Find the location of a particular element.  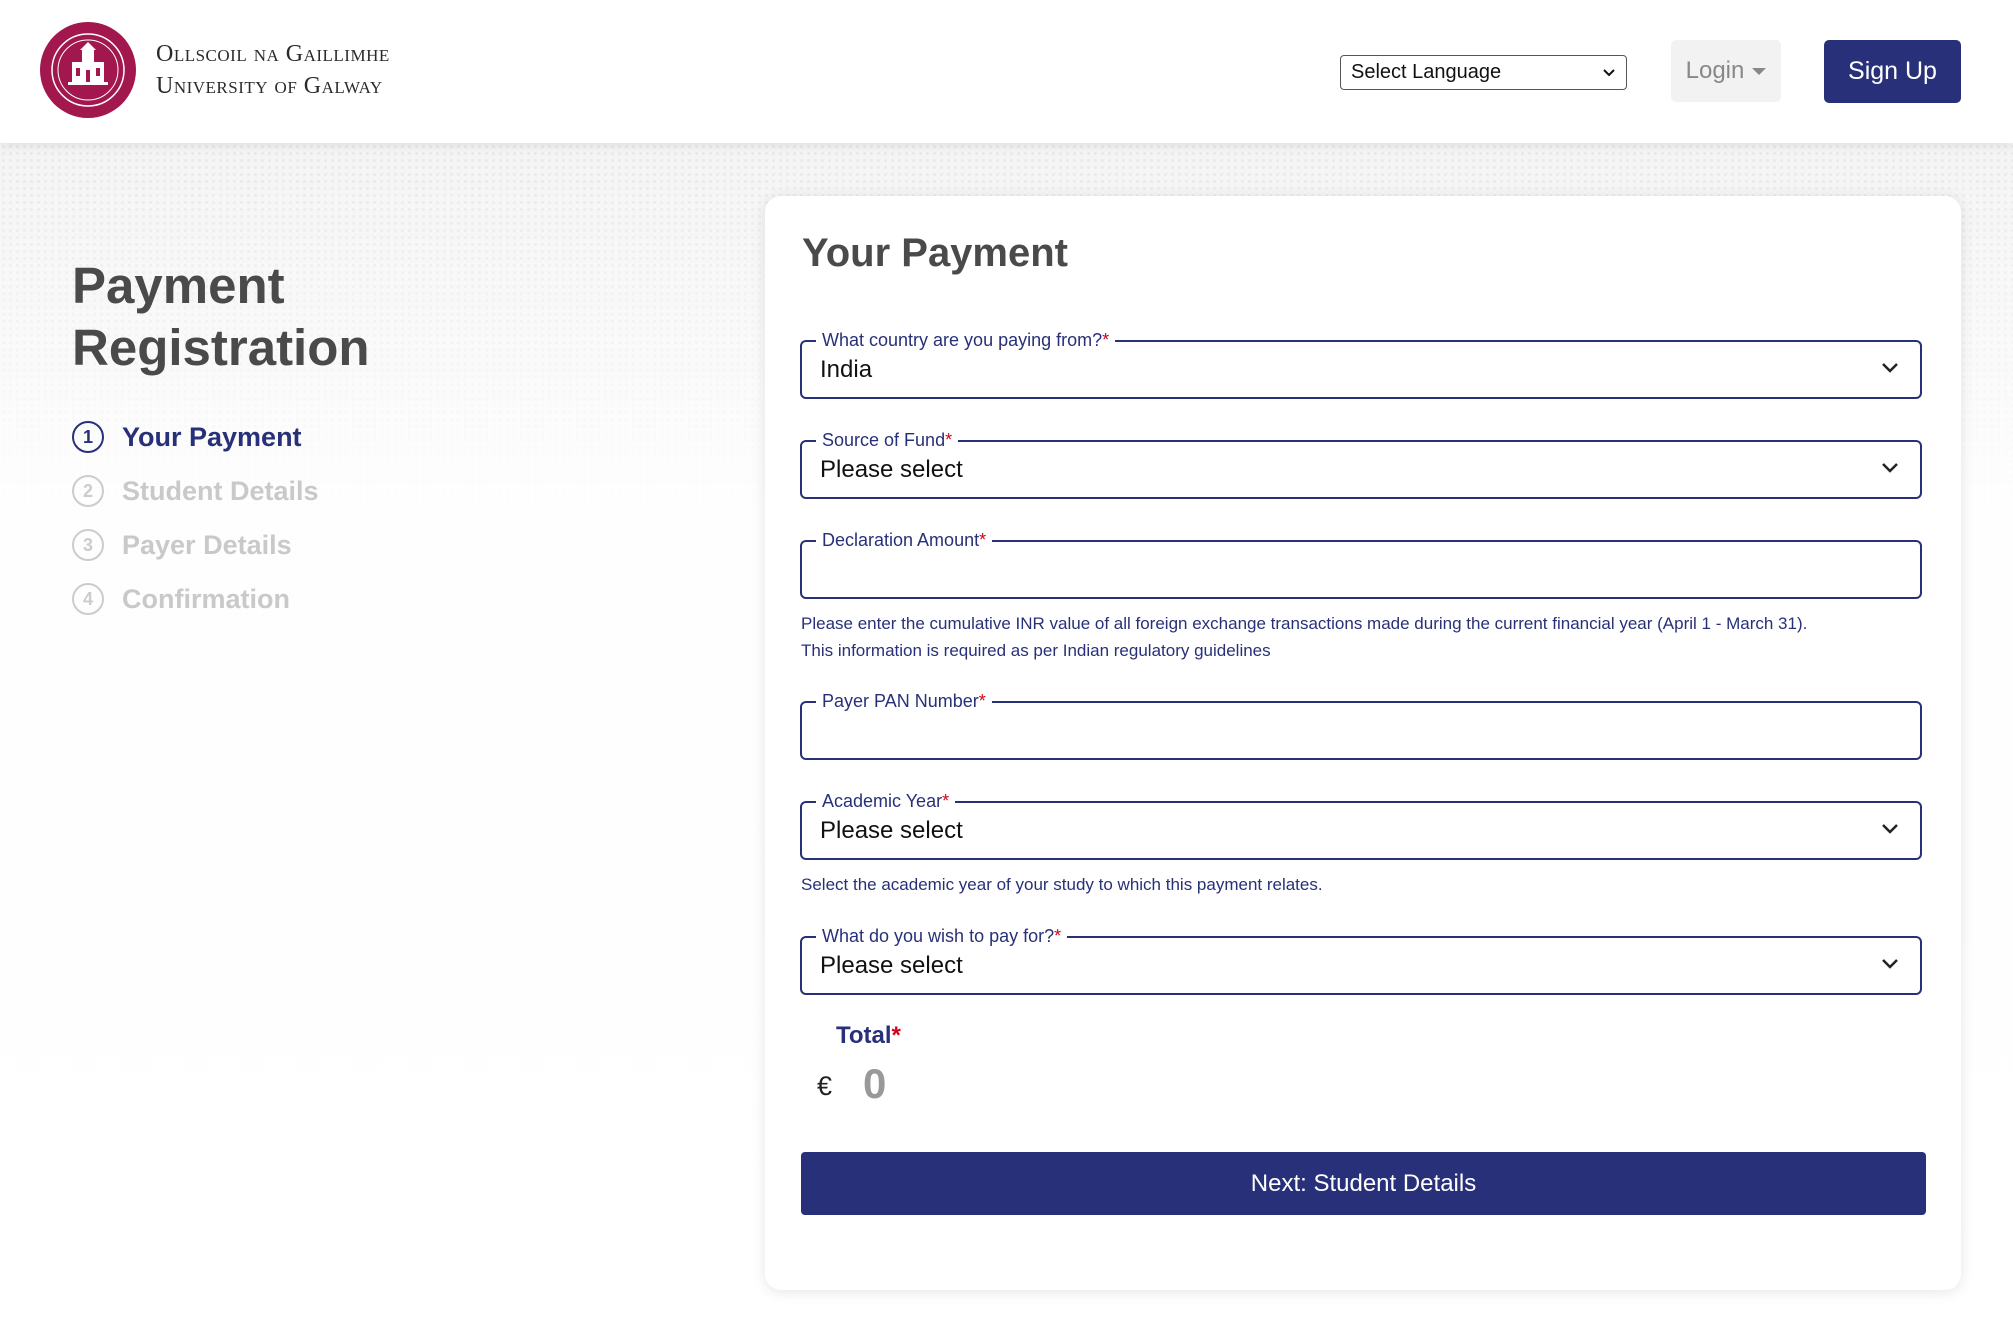

country-value: India is located at coordinates (846, 369).